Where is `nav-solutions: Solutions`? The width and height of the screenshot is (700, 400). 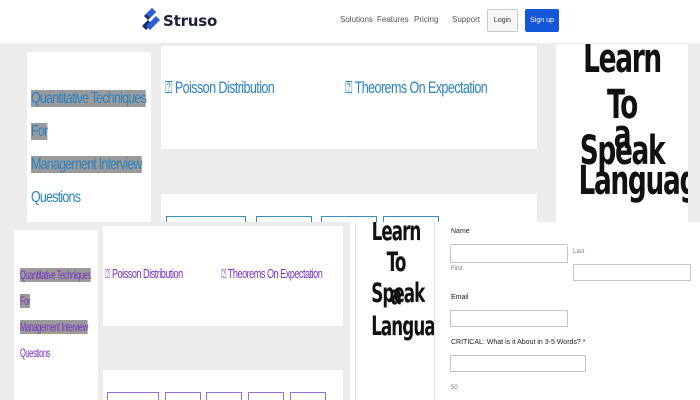
nav-solutions: Solutions is located at coordinates (356, 19).